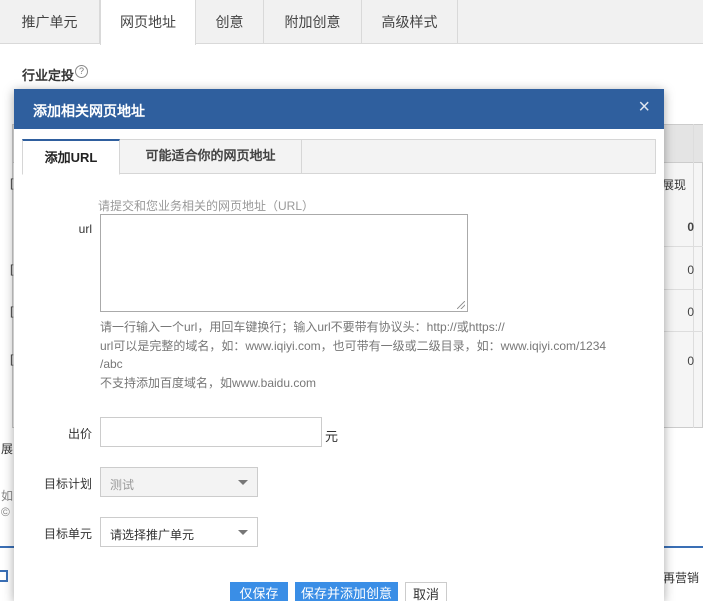 This screenshot has width=703, height=601. Describe the element at coordinates (7, 496) in the screenshot. I see `side-text: 如` at that location.